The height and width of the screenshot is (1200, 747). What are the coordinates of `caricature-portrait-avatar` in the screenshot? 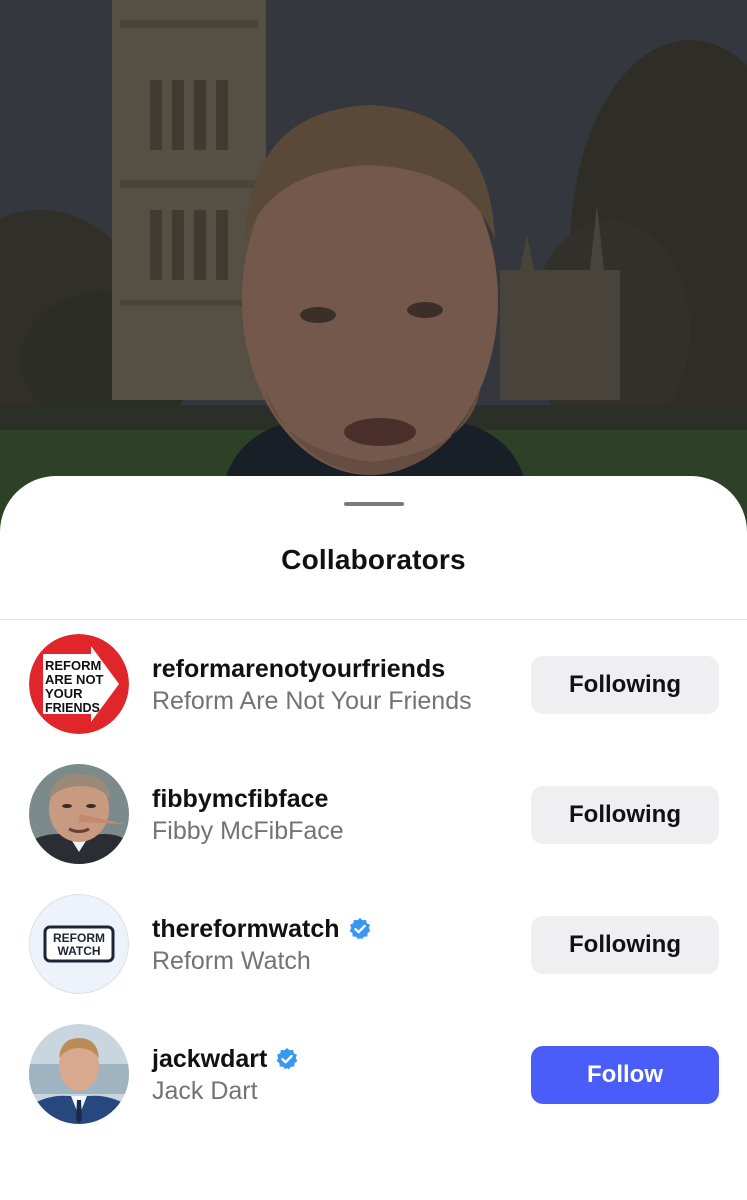 It's located at (79, 814).